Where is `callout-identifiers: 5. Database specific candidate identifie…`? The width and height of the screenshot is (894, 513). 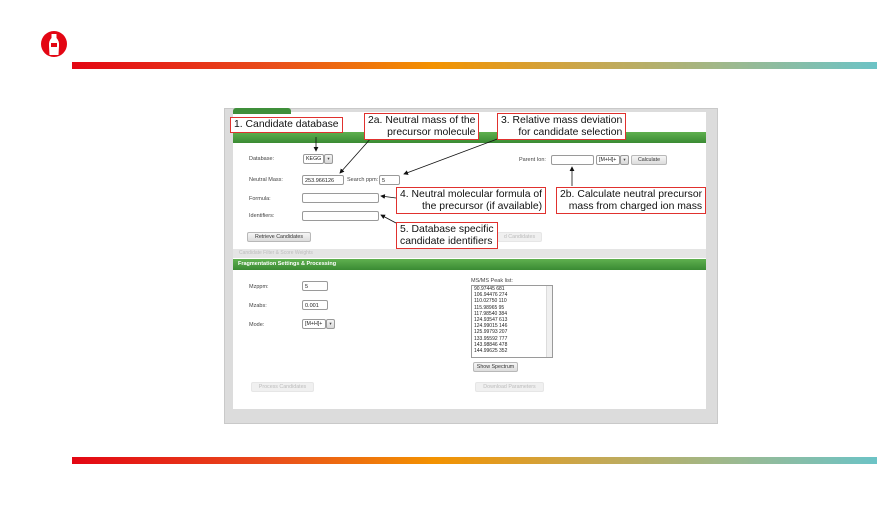
callout-identifiers: 5. Database specific candidate identifie… is located at coordinates (447, 235).